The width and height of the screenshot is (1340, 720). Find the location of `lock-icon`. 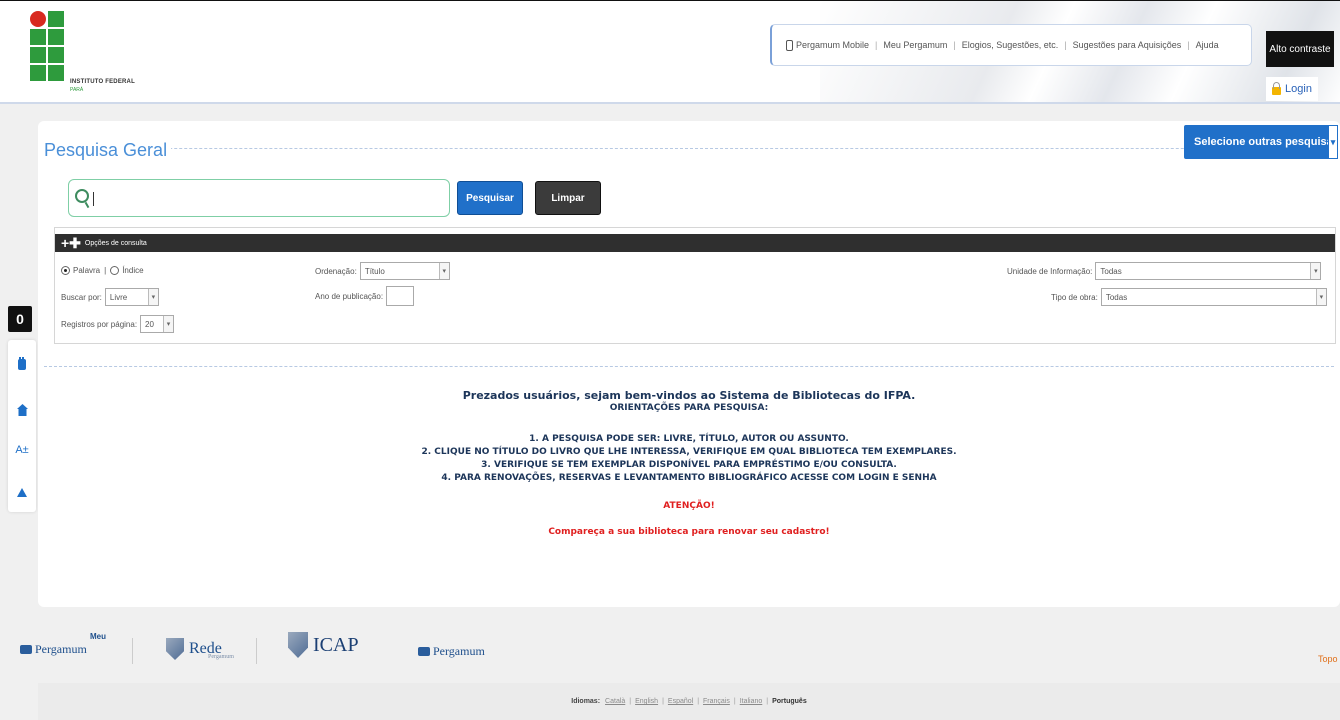

lock-icon is located at coordinates (1277, 88).